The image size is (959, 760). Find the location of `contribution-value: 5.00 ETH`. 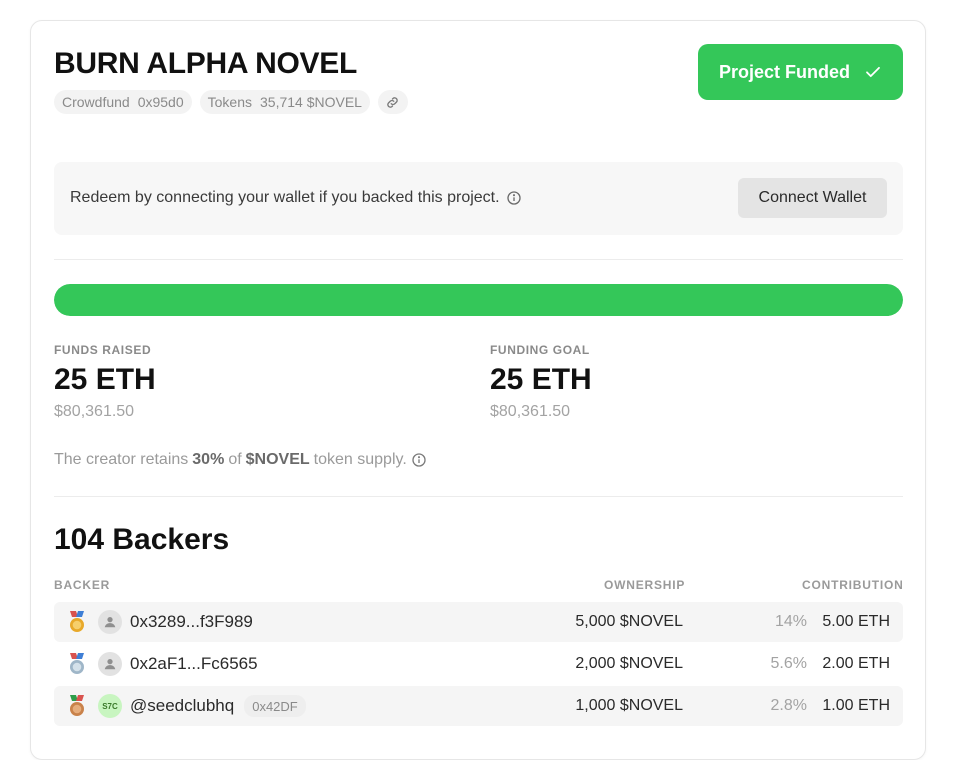

contribution-value: 5.00 ETH is located at coordinates (856, 621).